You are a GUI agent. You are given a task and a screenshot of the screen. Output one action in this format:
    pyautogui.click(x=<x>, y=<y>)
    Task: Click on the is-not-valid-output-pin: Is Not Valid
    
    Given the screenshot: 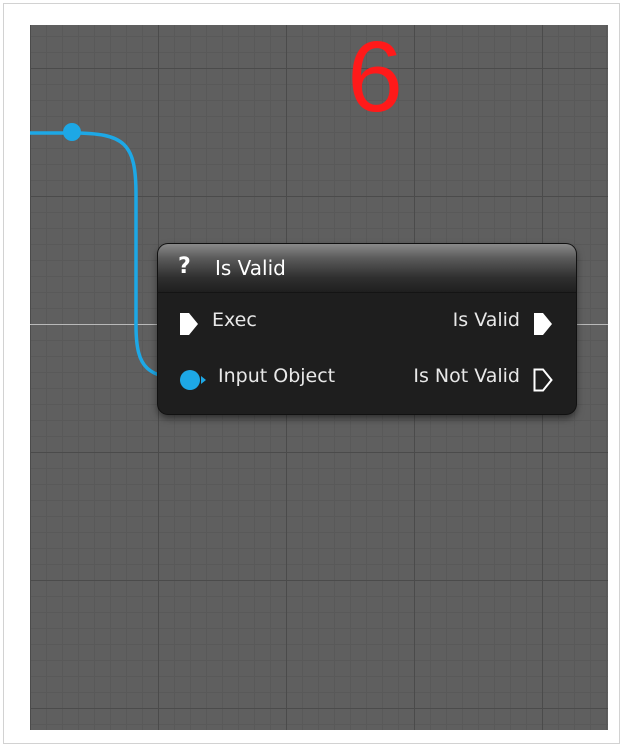 What is the action you would take?
    pyautogui.click(x=466, y=378)
    